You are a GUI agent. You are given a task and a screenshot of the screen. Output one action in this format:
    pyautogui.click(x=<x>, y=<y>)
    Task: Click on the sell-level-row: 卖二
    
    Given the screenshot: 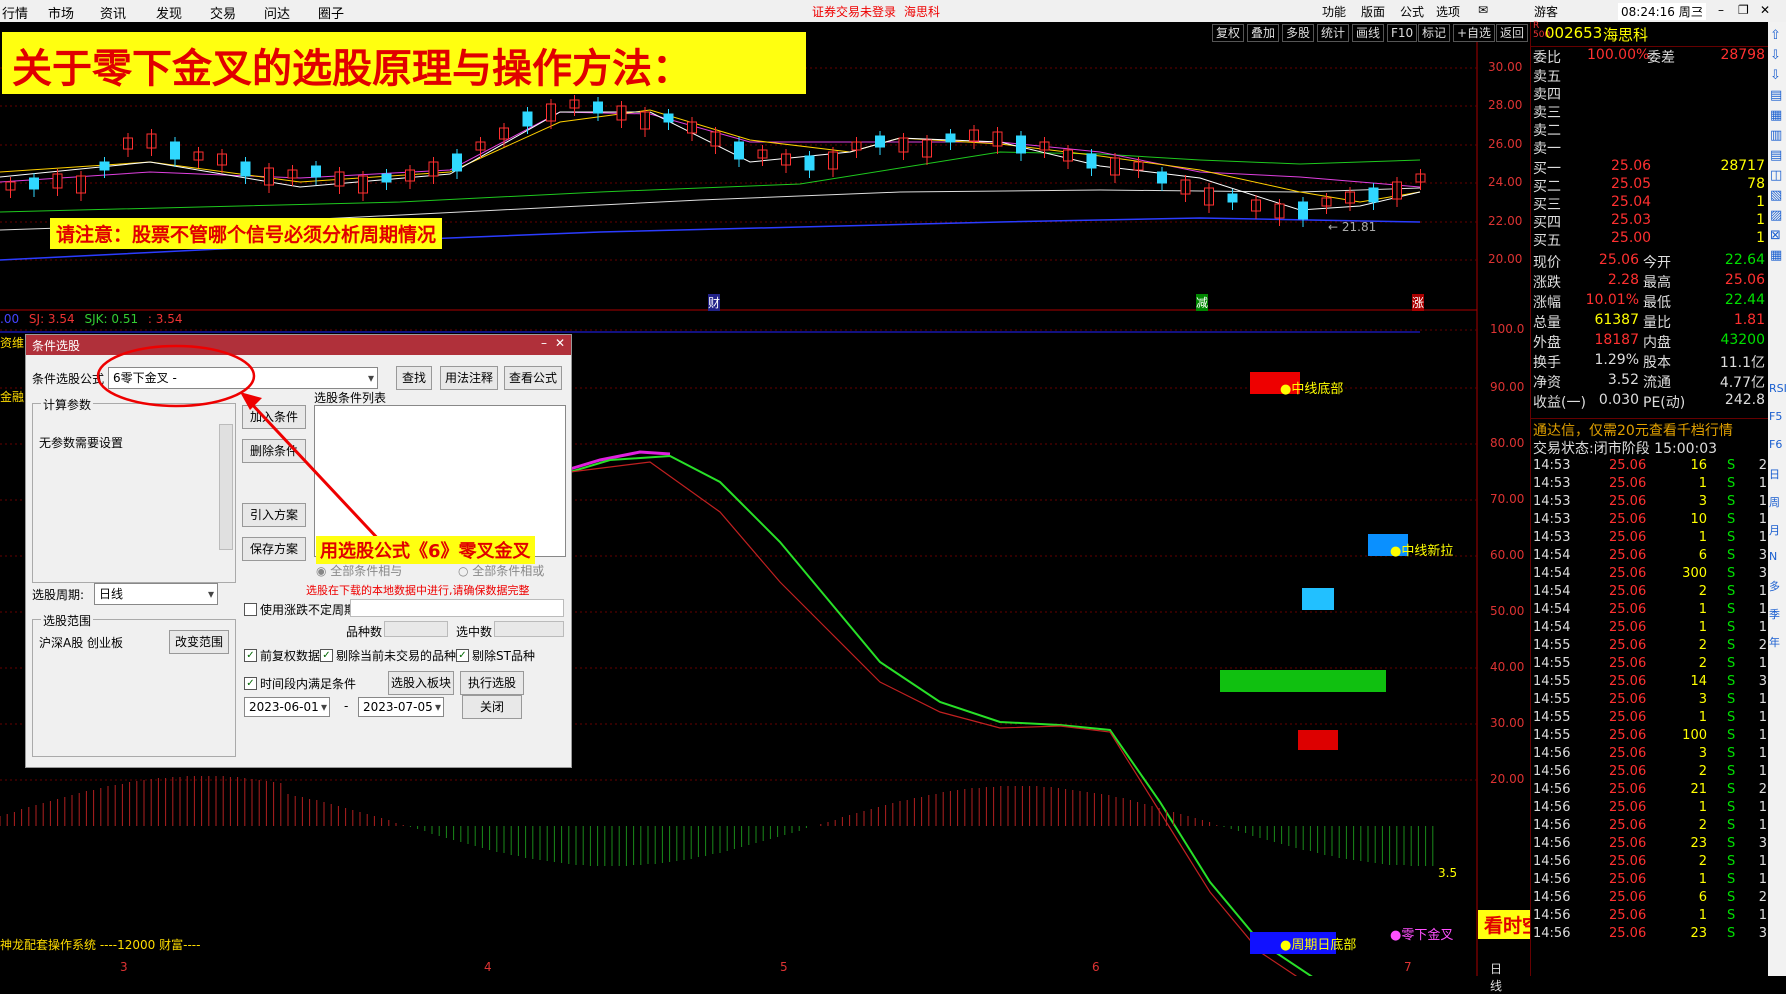 What is the action you would take?
    pyautogui.click(x=1547, y=131)
    